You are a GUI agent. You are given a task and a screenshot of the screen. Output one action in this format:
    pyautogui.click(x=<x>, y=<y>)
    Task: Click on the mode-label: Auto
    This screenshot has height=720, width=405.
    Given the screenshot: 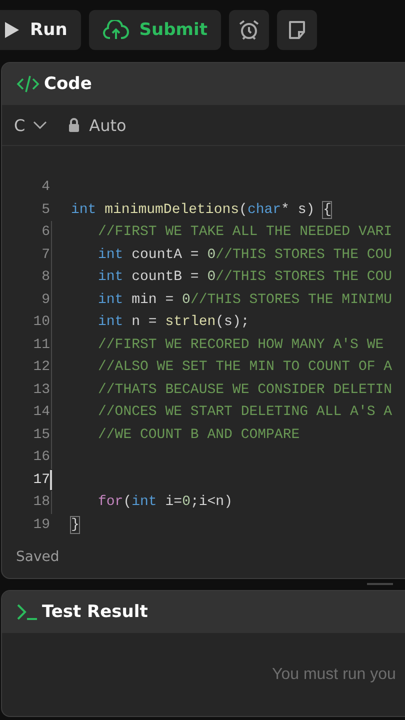 What is the action you would take?
    pyautogui.click(x=107, y=125)
    